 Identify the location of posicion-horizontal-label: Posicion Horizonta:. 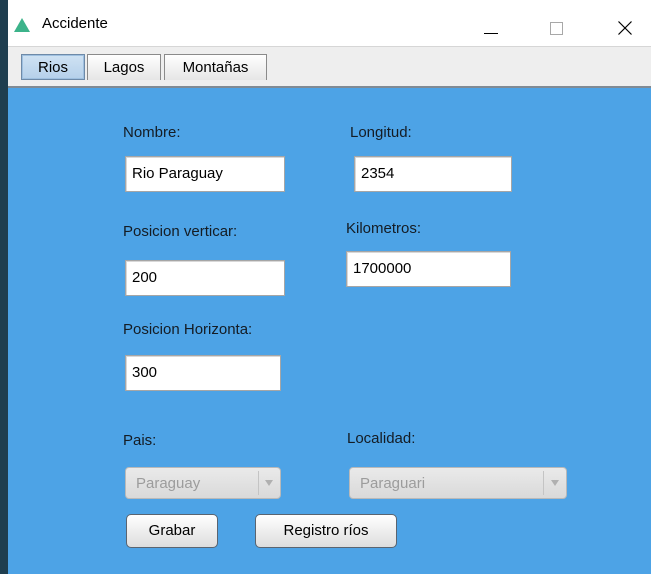
(188, 329).